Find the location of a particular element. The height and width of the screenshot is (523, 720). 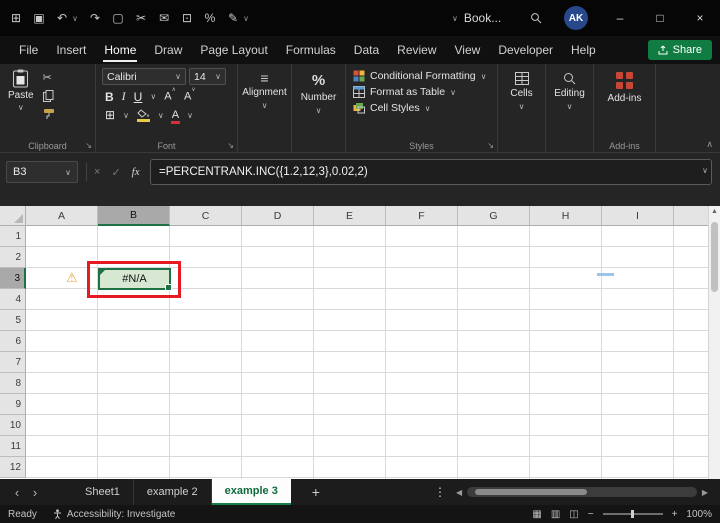

row-header-12: 12 is located at coordinates (13, 467).